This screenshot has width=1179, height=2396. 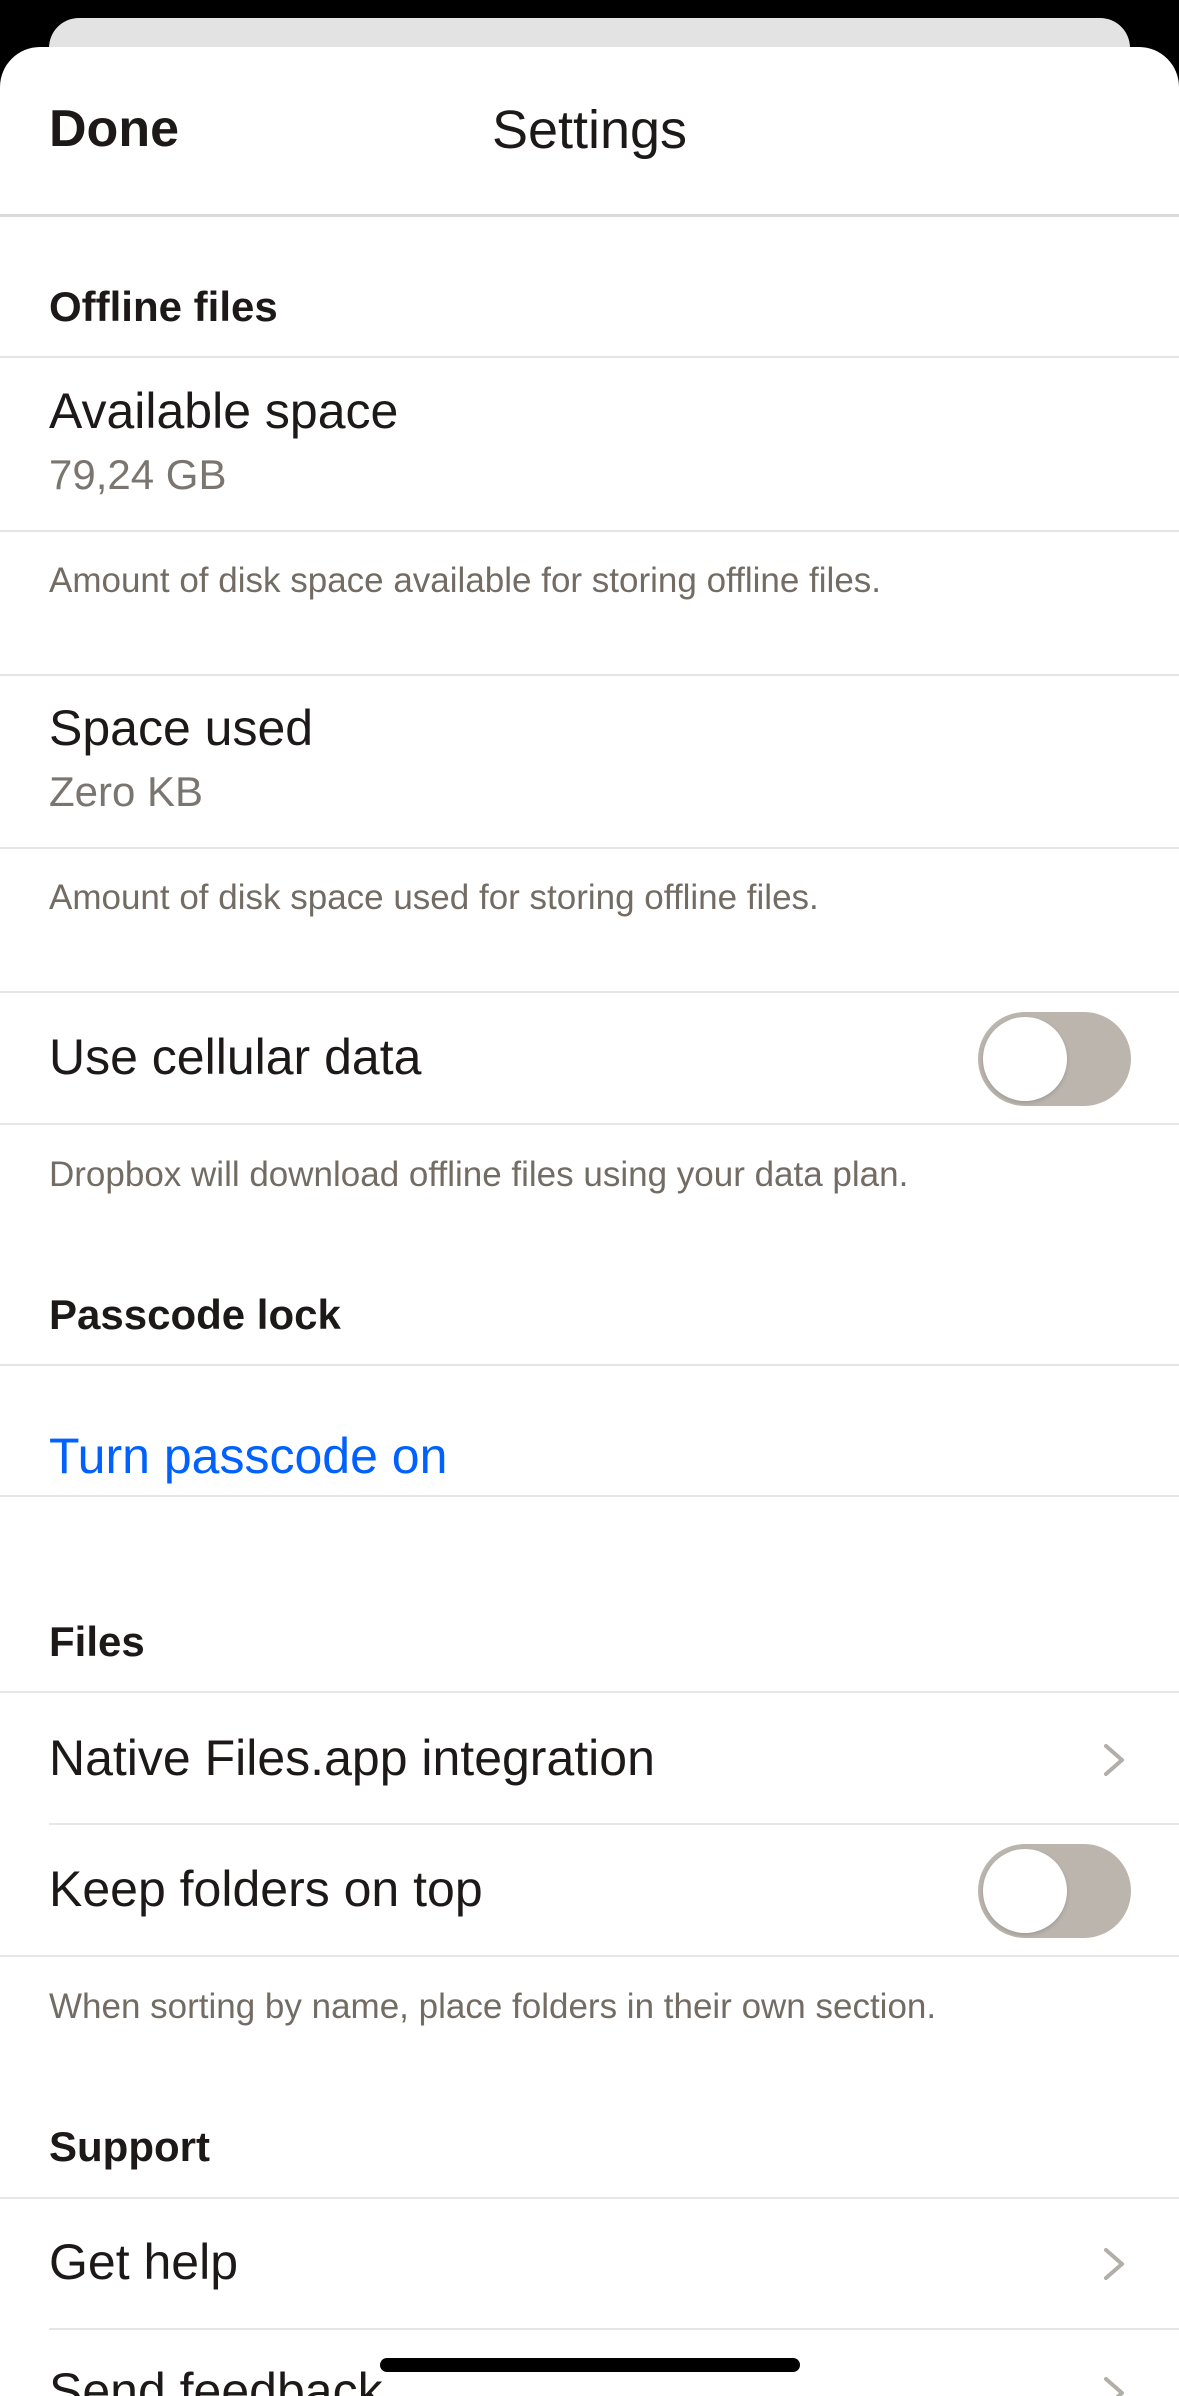 I want to click on get-help-row: Get help, so click(x=143, y=2262).